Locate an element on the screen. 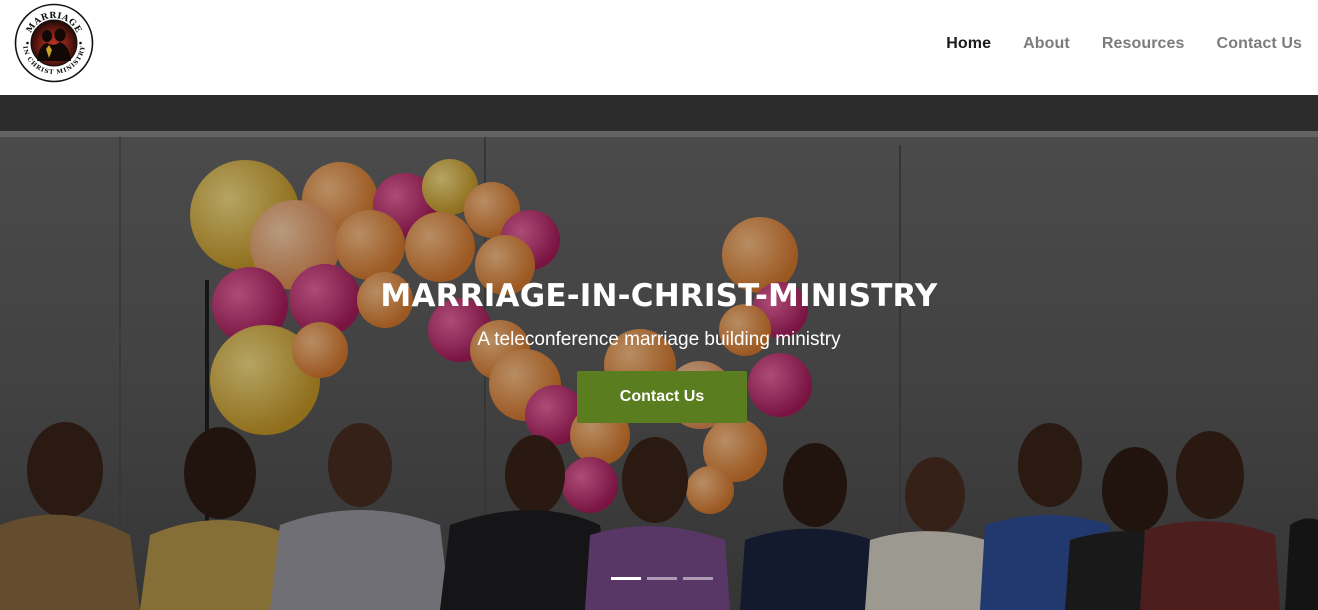  ministry-logo-icon: MARRIAGE IN CHRIST MINISTRY is located at coordinates (54, 43).